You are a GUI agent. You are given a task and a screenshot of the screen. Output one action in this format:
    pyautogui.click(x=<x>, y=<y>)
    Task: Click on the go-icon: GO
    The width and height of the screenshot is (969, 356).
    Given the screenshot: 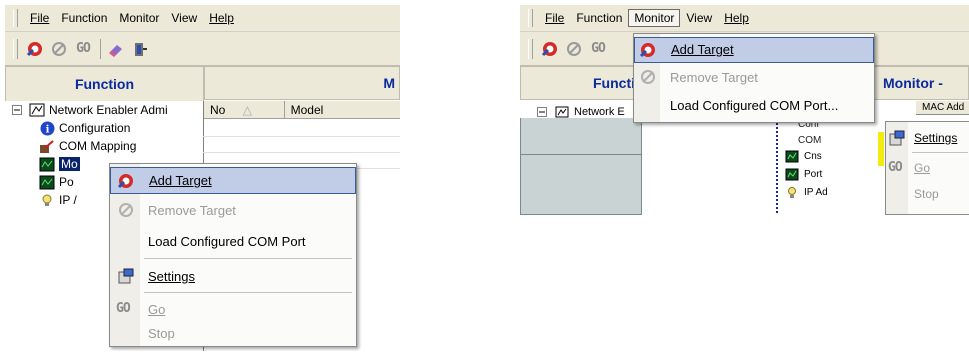 What is the action you would take?
    pyautogui.click(x=123, y=308)
    